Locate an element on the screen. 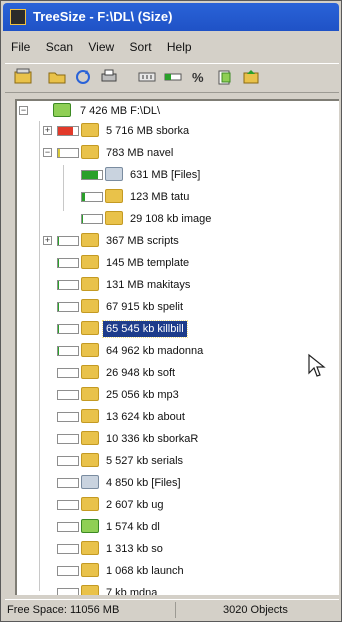  title-bar: TreeSize - F:\DL\ (Size) is located at coordinates (171, 17).